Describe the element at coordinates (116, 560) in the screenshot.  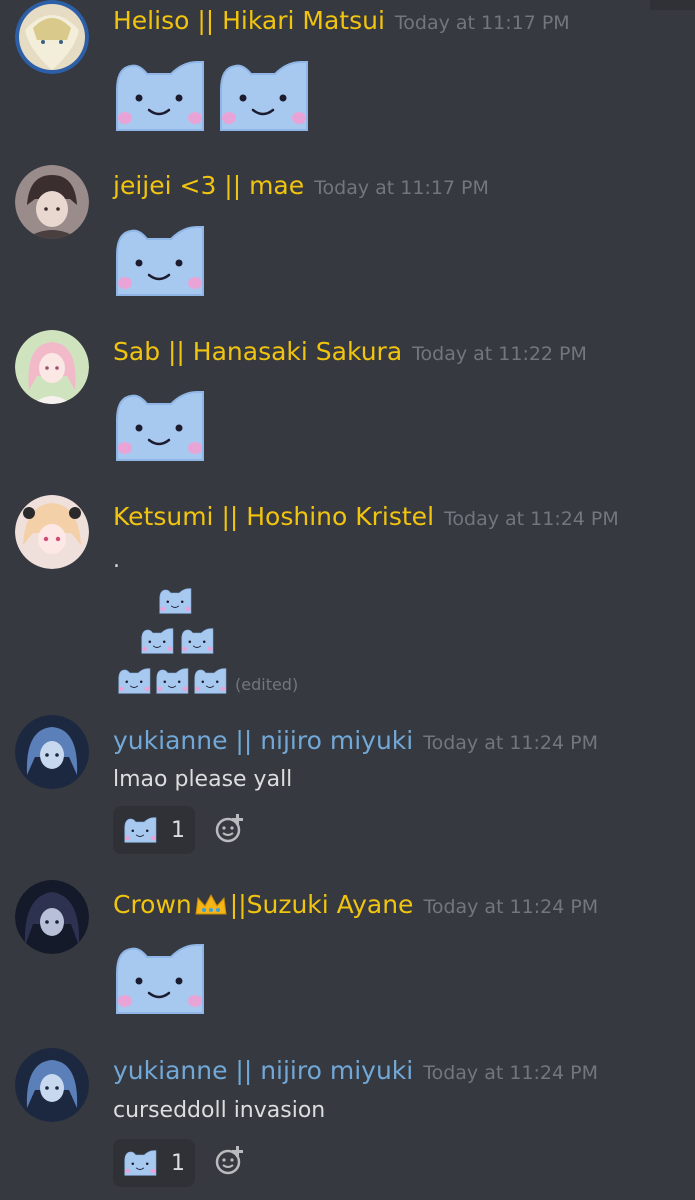
I see `message-text: .` at that location.